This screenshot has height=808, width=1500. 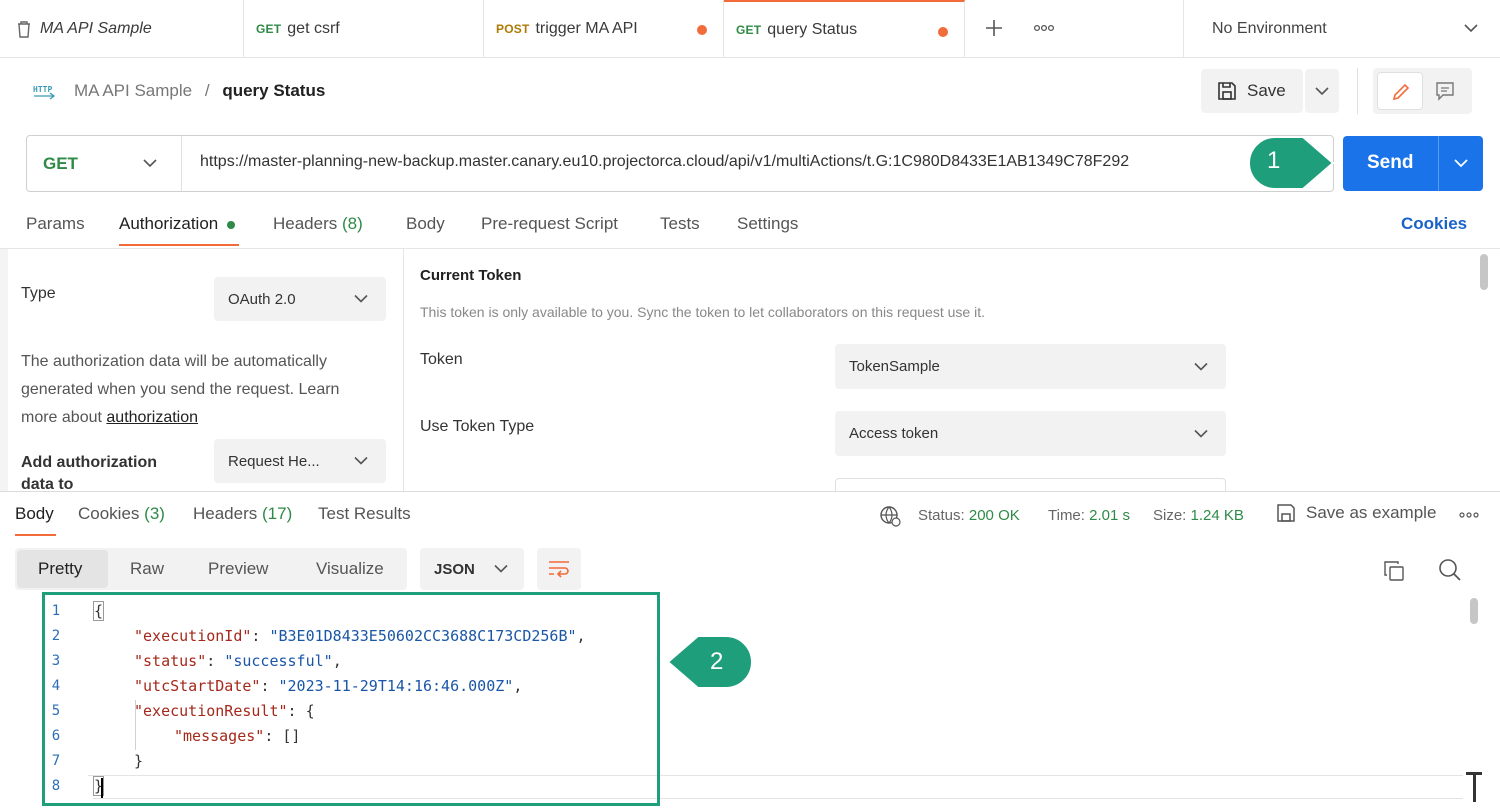 What do you see at coordinates (313, 28) in the screenshot?
I see `tab-label: get csrf` at bounding box center [313, 28].